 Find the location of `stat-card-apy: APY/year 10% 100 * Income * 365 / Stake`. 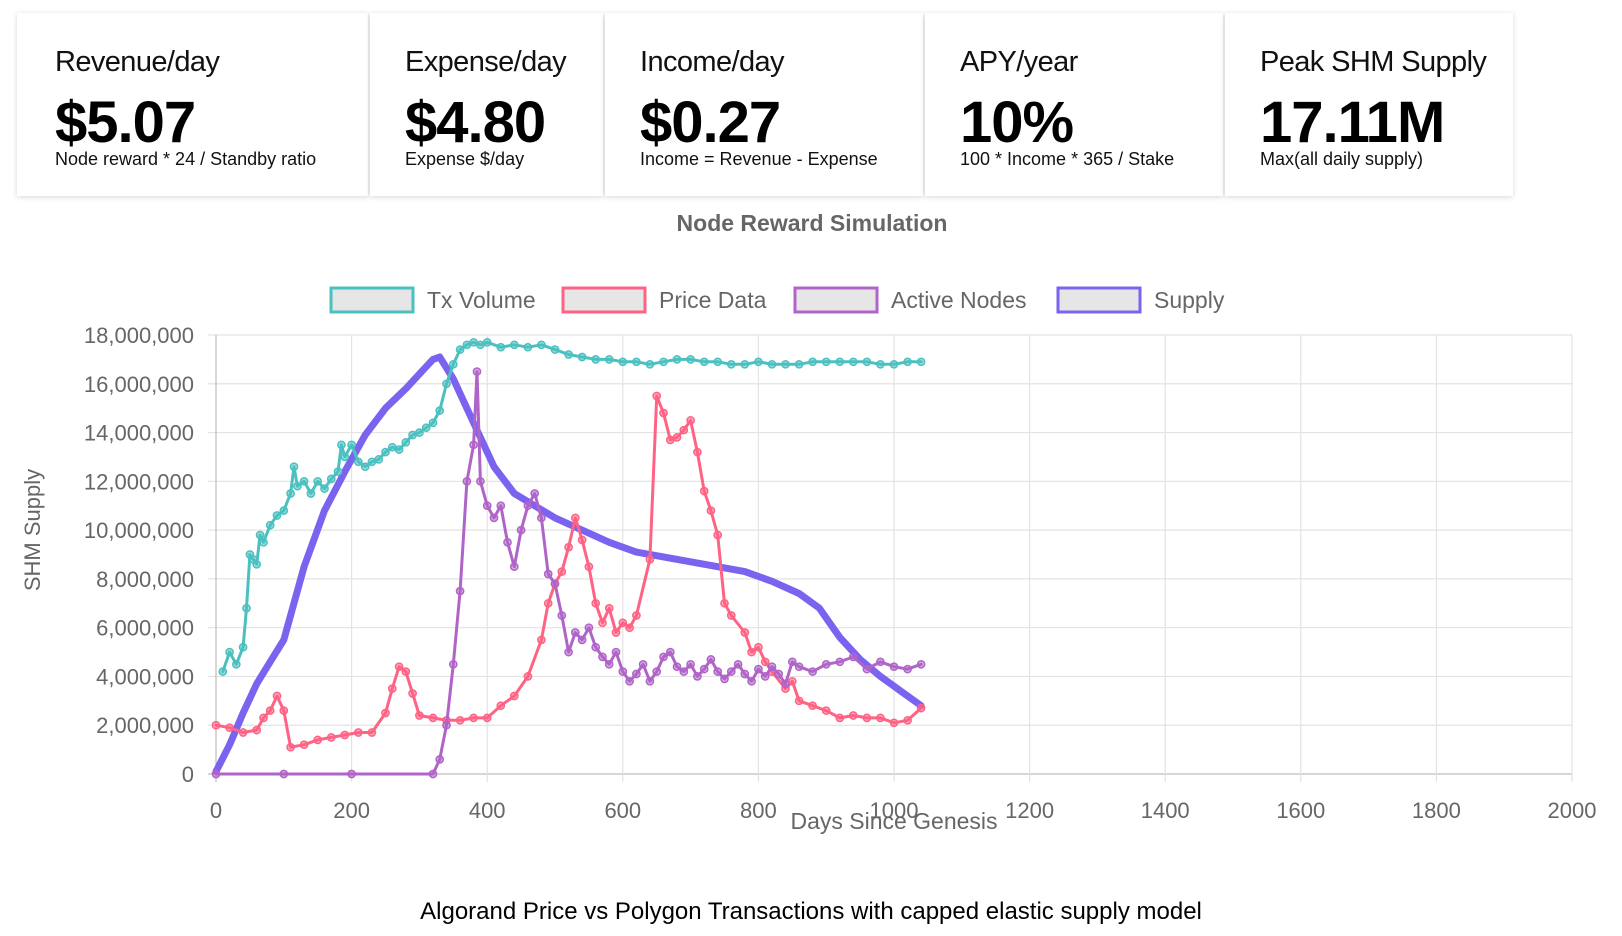

stat-card-apy: APY/year 10% 100 * Income * 365 / Stake is located at coordinates (1074, 104).